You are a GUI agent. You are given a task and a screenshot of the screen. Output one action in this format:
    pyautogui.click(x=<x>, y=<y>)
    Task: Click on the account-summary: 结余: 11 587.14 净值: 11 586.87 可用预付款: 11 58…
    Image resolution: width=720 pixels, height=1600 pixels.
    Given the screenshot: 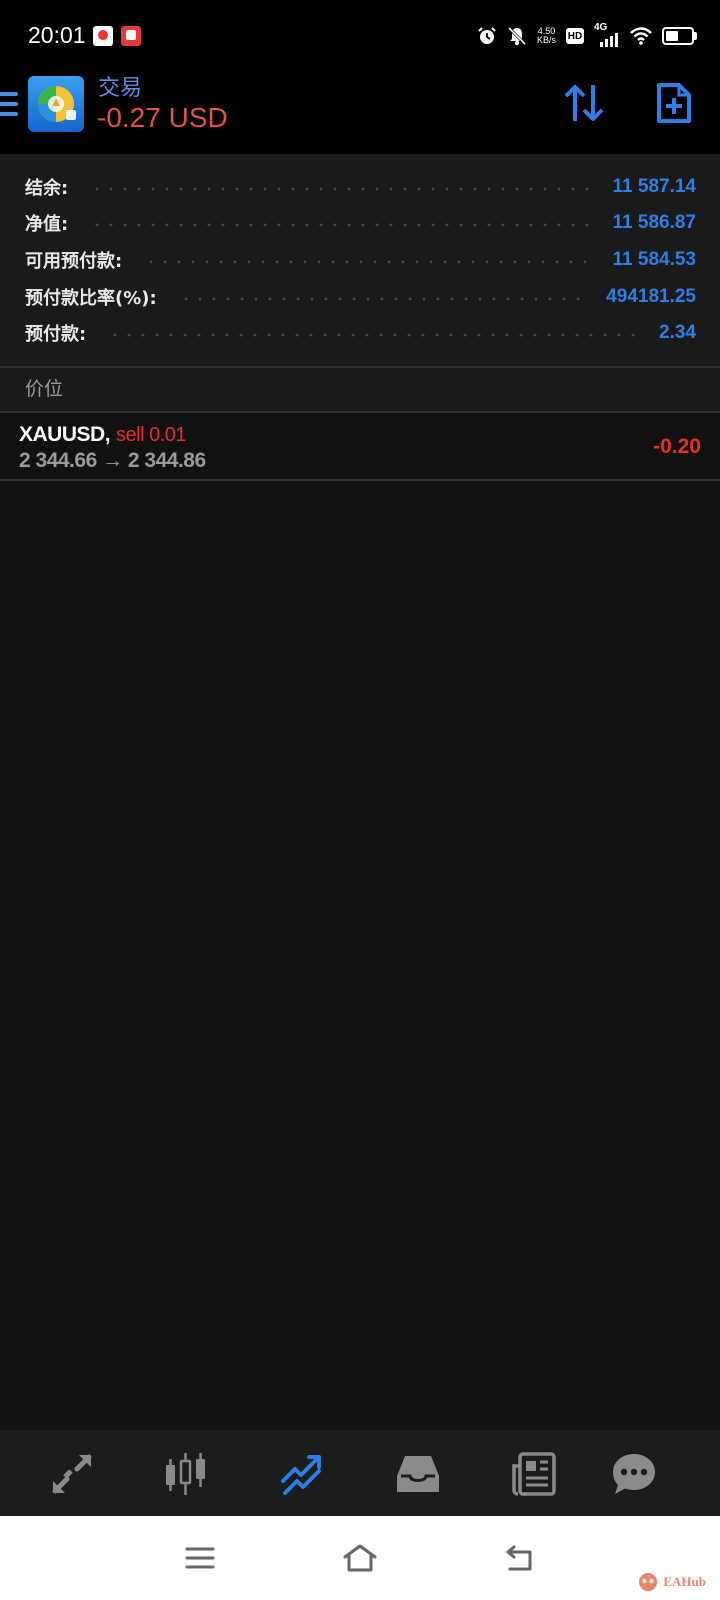 What is the action you would take?
    pyautogui.click(x=360, y=260)
    